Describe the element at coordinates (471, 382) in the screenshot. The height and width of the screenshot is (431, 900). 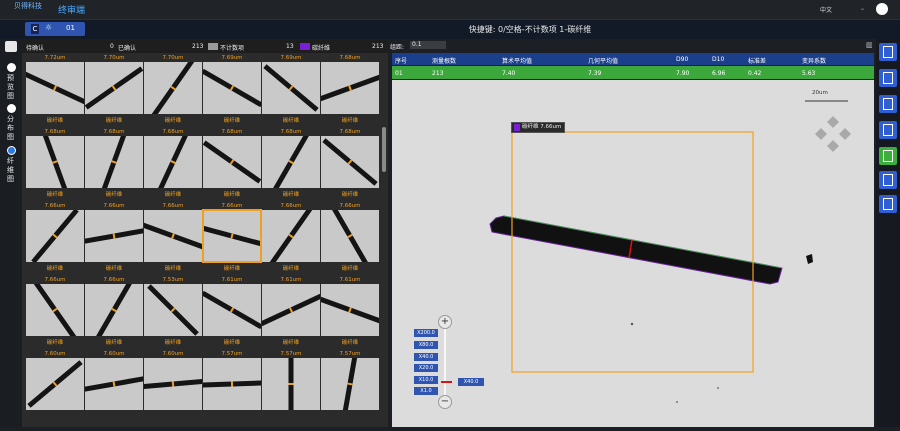
I see `zoom-current-badge: X40.0` at that location.